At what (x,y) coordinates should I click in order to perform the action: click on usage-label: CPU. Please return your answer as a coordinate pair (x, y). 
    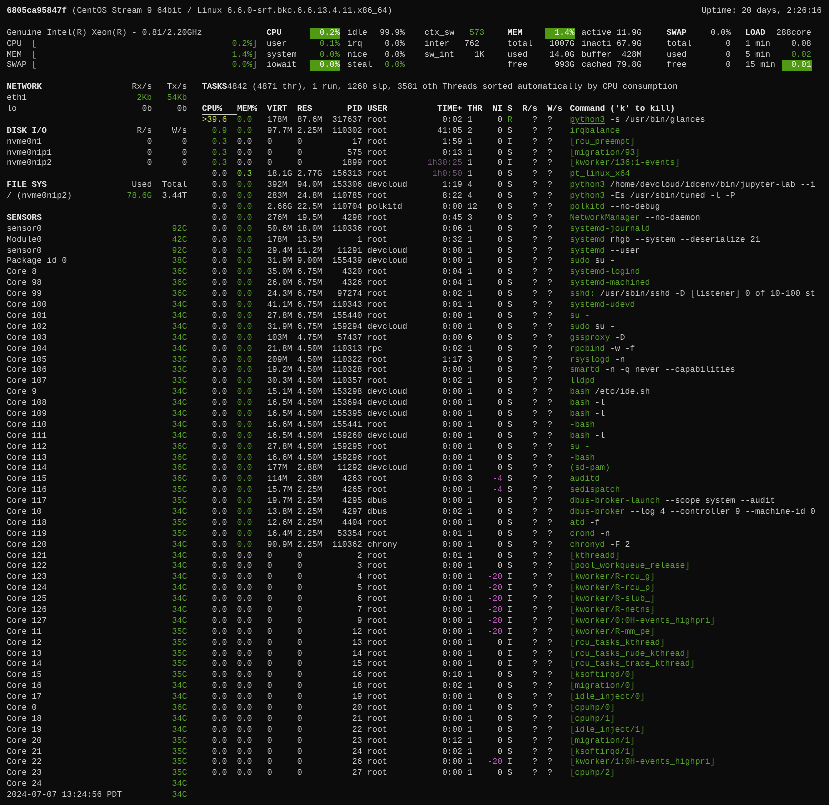
    Looking at the image, I should click on (15, 44).